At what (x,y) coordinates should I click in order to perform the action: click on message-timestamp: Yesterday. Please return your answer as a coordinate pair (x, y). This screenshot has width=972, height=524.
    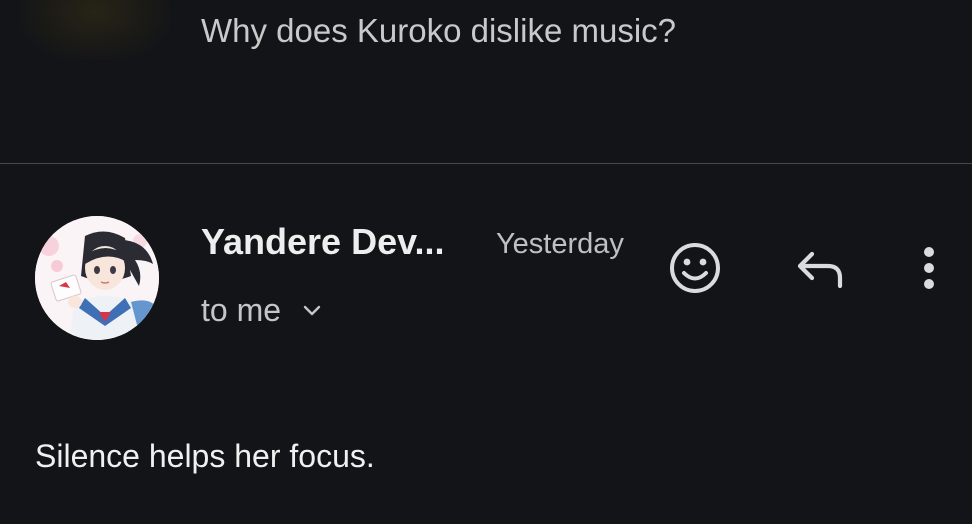
    Looking at the image, I should click on (560, 244).